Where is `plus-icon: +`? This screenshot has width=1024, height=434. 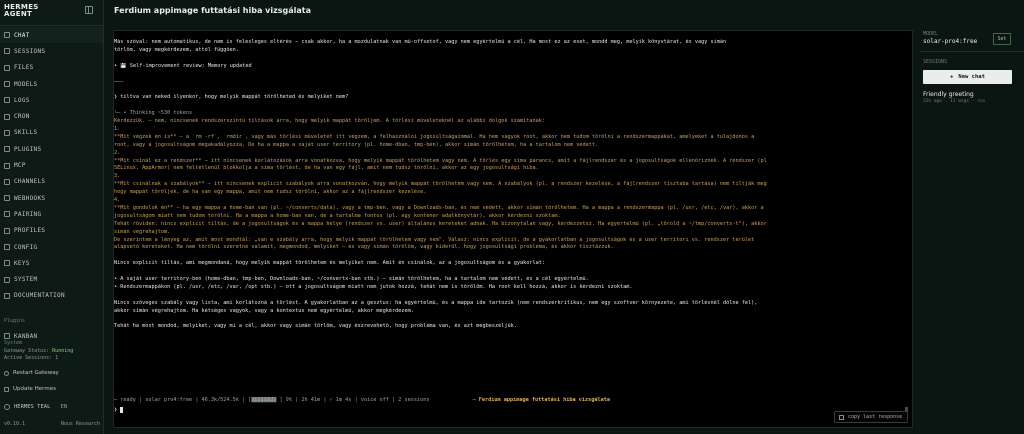 plus-icon: + is located at coordinates (952, 77).